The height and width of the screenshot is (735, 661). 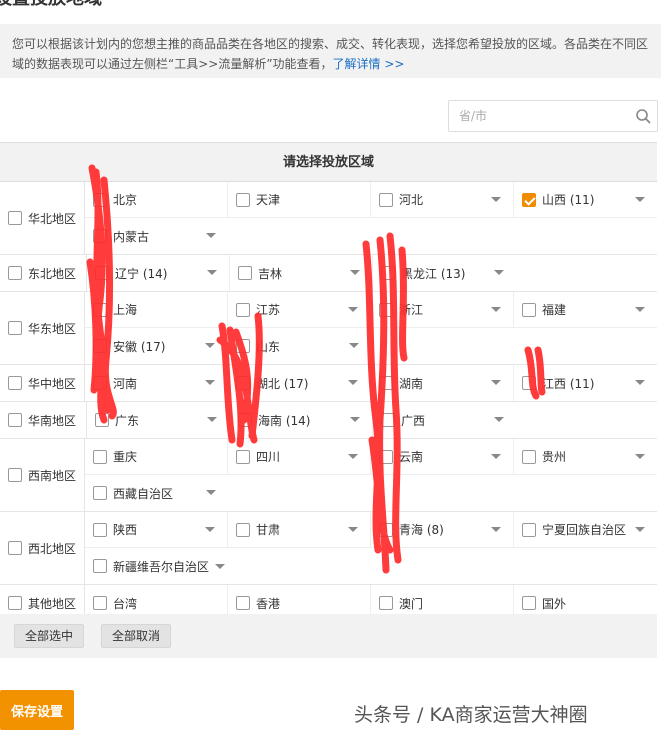 What do you see at coordinates (539, 116) in the screenshot?
I see `search-input` at bounding box center [539, 116].